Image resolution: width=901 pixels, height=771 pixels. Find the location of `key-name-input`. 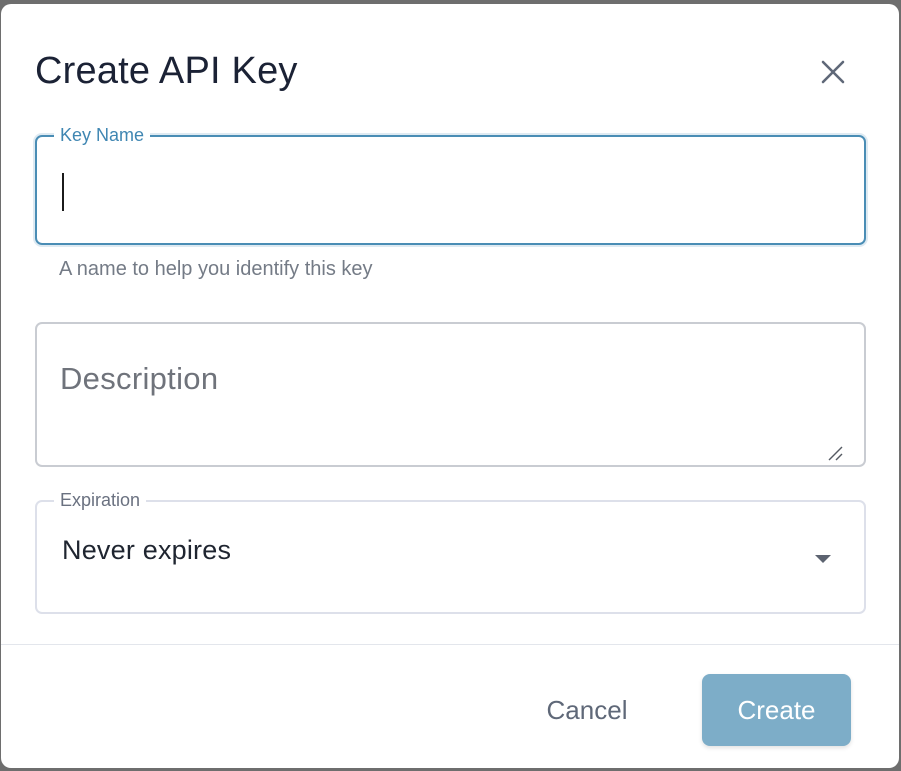

key-name-input is located at coordinates (451, 191).